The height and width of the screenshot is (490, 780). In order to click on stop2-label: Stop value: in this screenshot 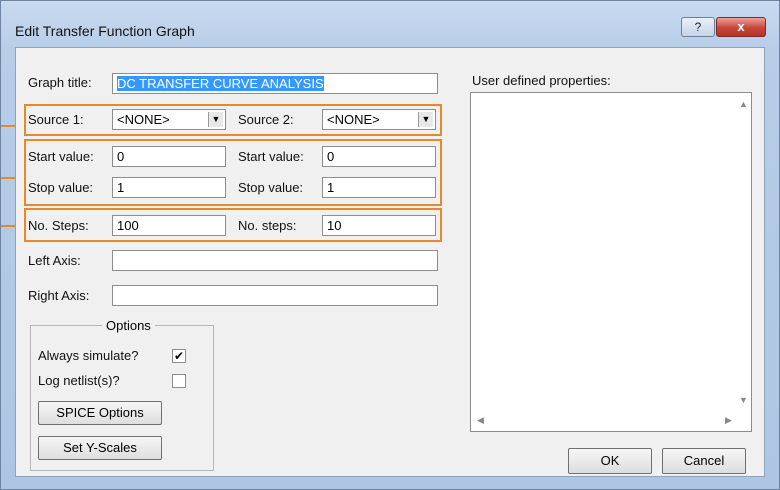, I will do `click(271, 187)`.